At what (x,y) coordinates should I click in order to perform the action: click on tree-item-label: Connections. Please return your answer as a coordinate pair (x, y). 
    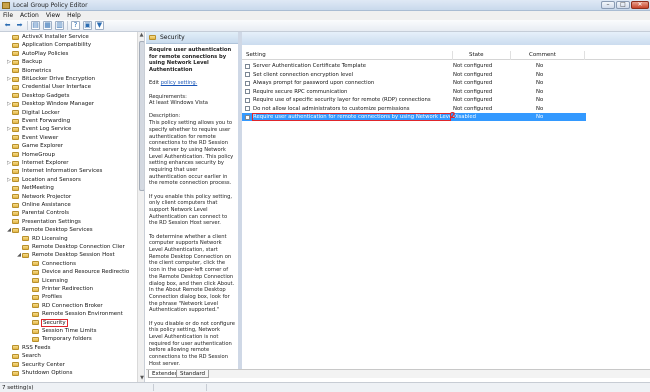
    Looking at the image, I should click on (59, 263).